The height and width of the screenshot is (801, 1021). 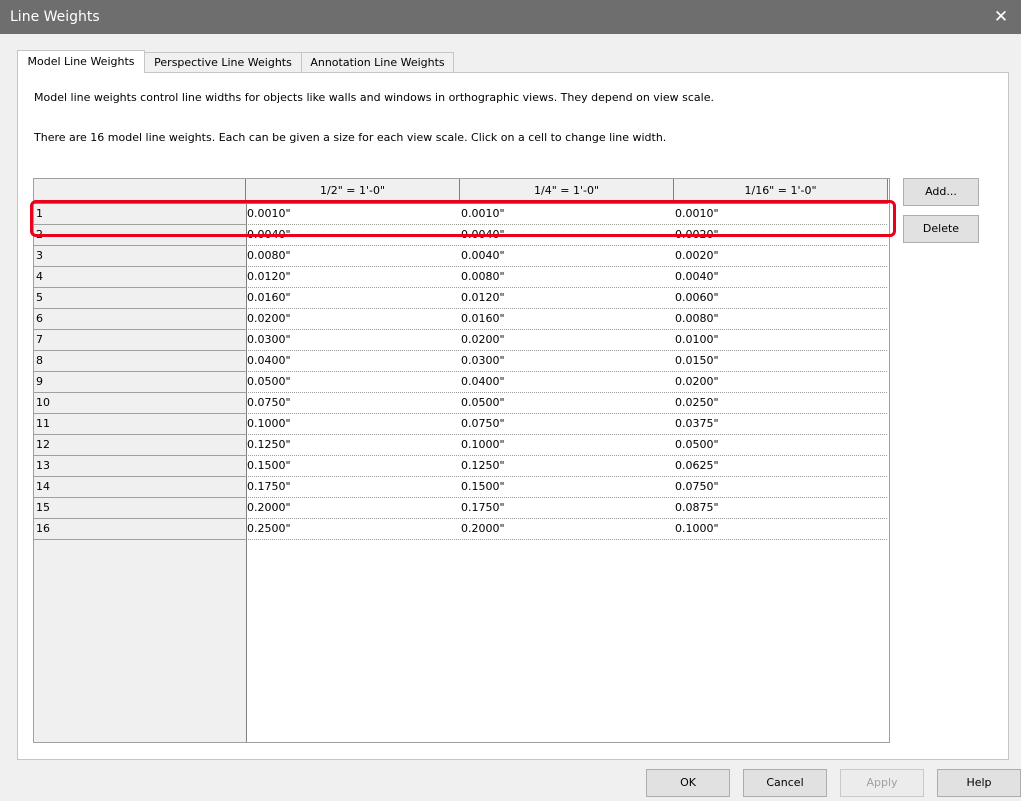 I want to click on table-row: 13 0.1500" 0.1250" 0.0625", so click(x=461, y=466).